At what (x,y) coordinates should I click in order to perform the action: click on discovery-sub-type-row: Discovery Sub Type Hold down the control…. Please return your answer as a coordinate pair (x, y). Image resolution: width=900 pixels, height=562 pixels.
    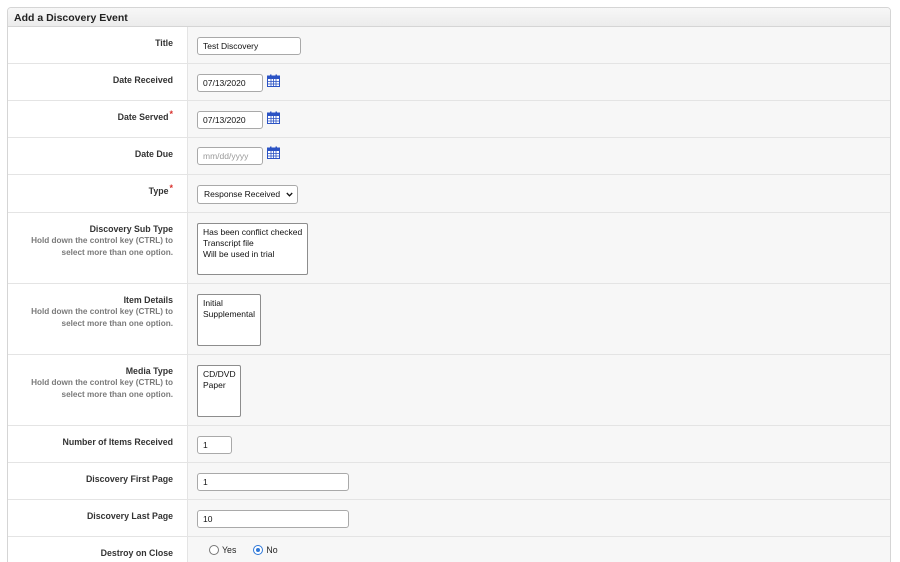
    Looking at the image, I should click on (449, 248).